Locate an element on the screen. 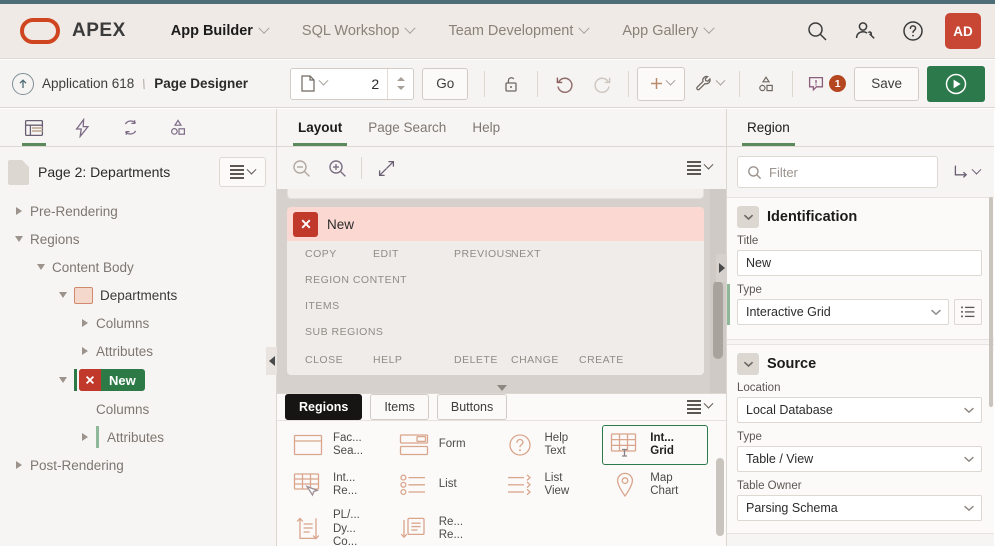 This screenshot has height=546, width=995. nav-item-app-gallery: App Gallery is located at coordinates (667, 31).